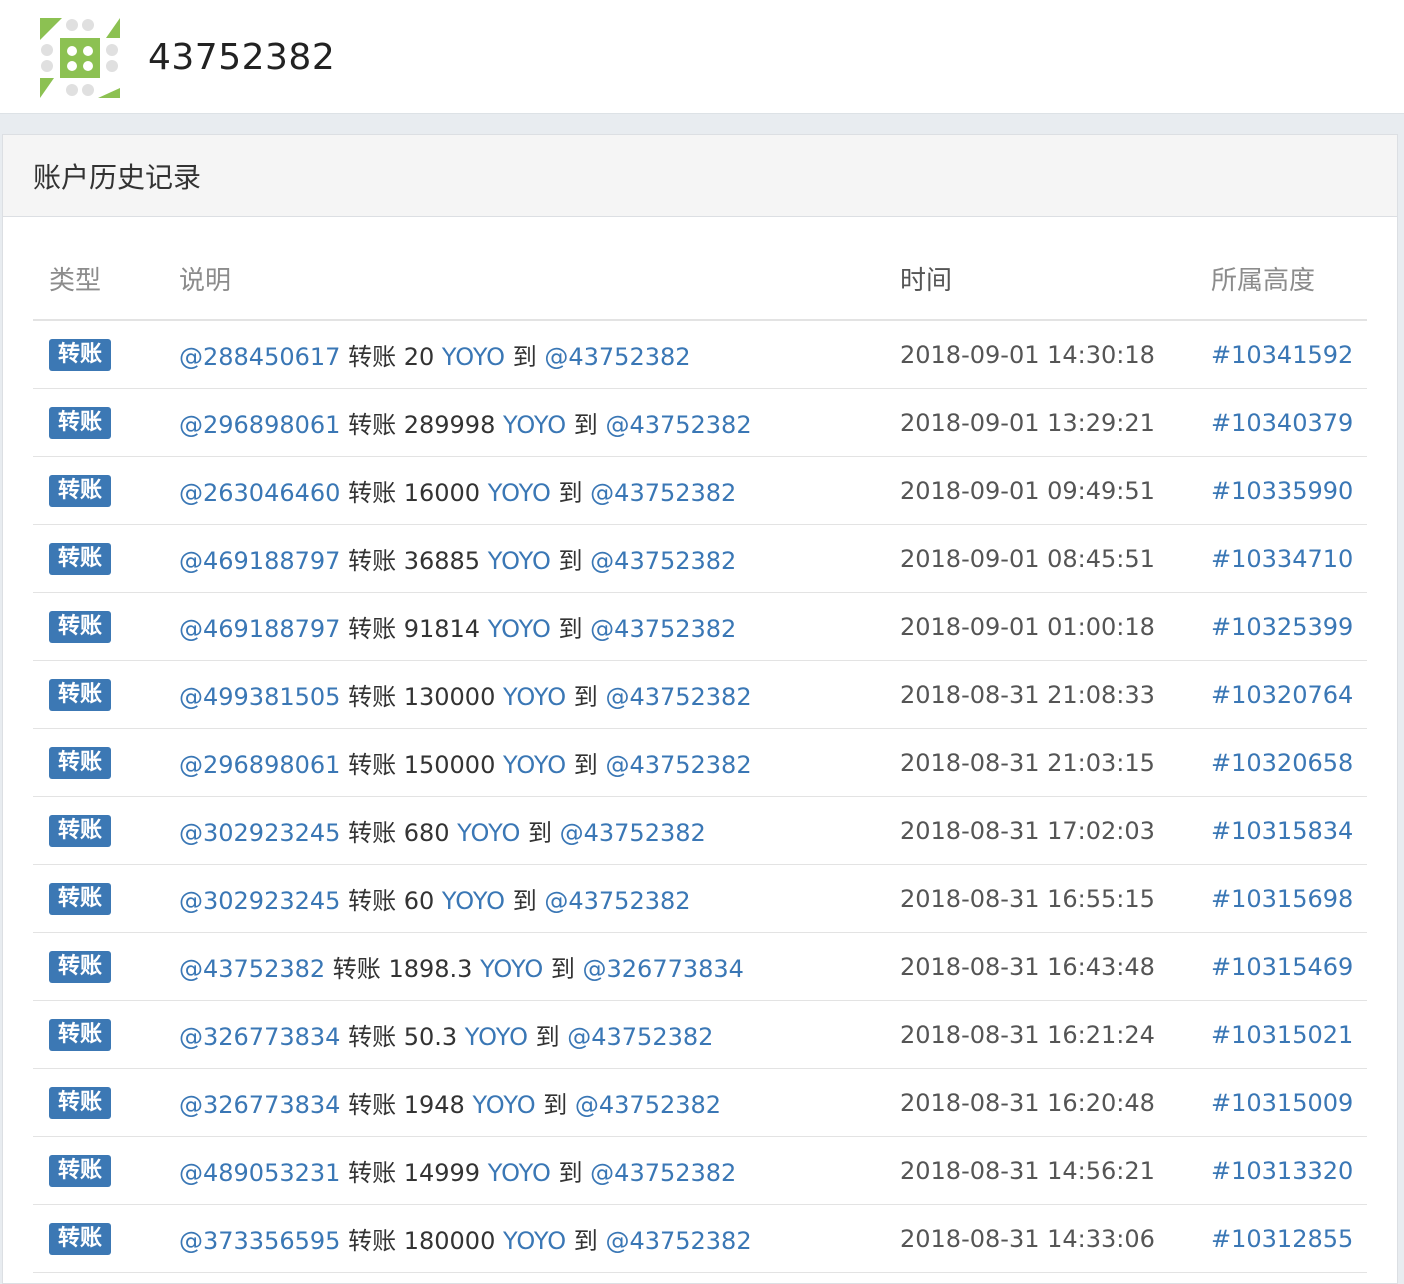 This screenshot has width=1404, height=1284. What do you see at coordinates (1282, 967) in the screenshot?
I see `block-height-link: #10315469` at bounding box center [1282, 967].